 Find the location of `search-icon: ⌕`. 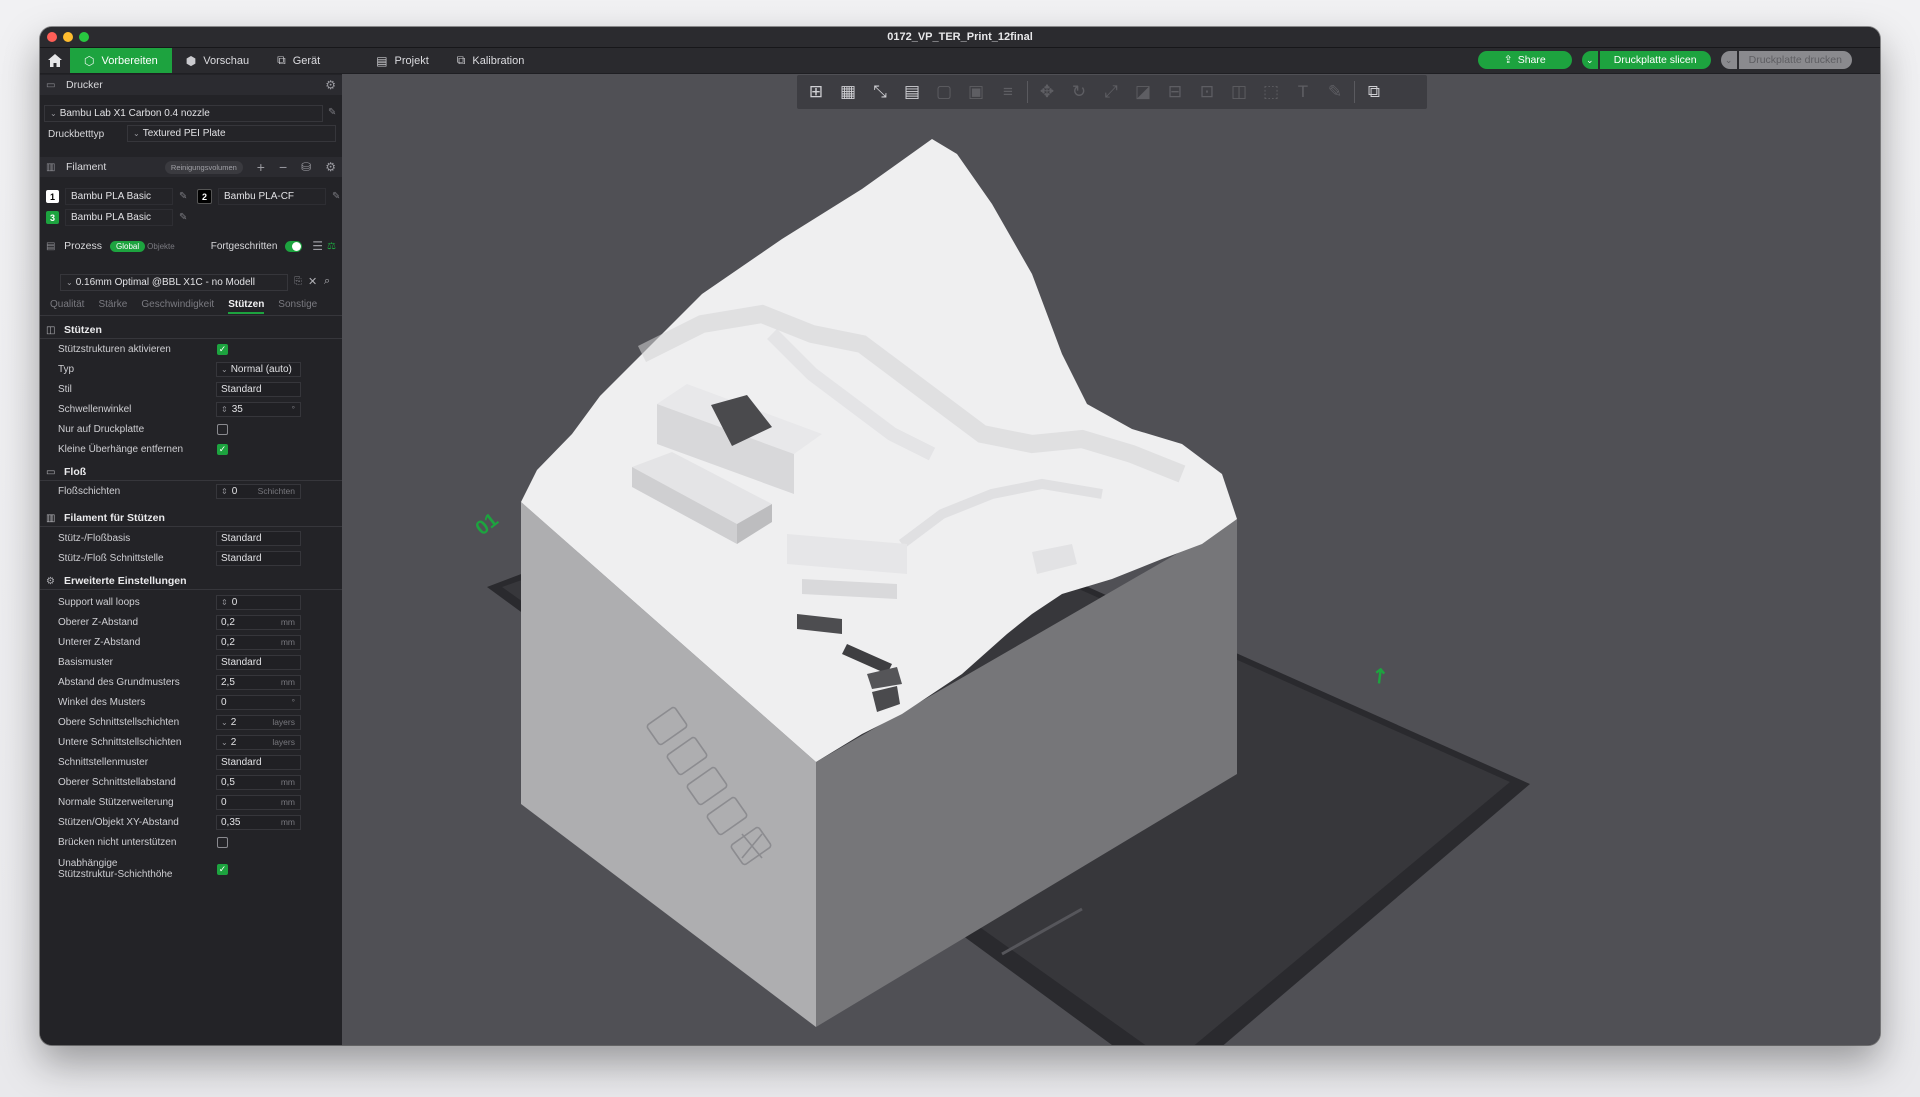

search-icon: ⌕ is located at coordinates (327, 281).